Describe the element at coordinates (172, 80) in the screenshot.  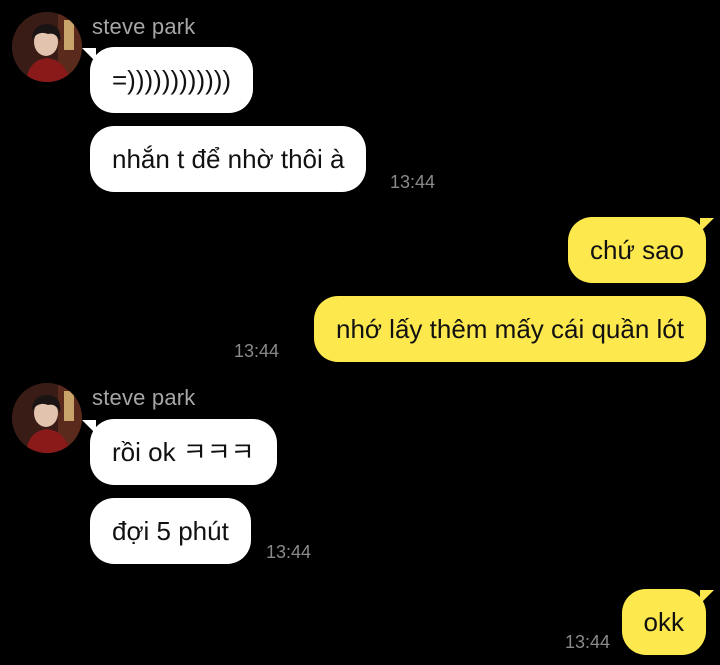
I see `message-bubble-incoming: =))))))))))))` at that location.